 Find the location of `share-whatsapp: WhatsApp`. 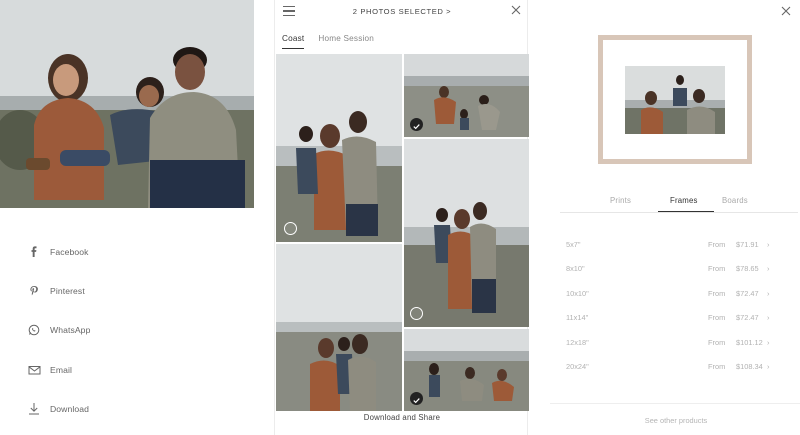

share-whatsapp: WhatsApp is located at coordinates (131, 330).